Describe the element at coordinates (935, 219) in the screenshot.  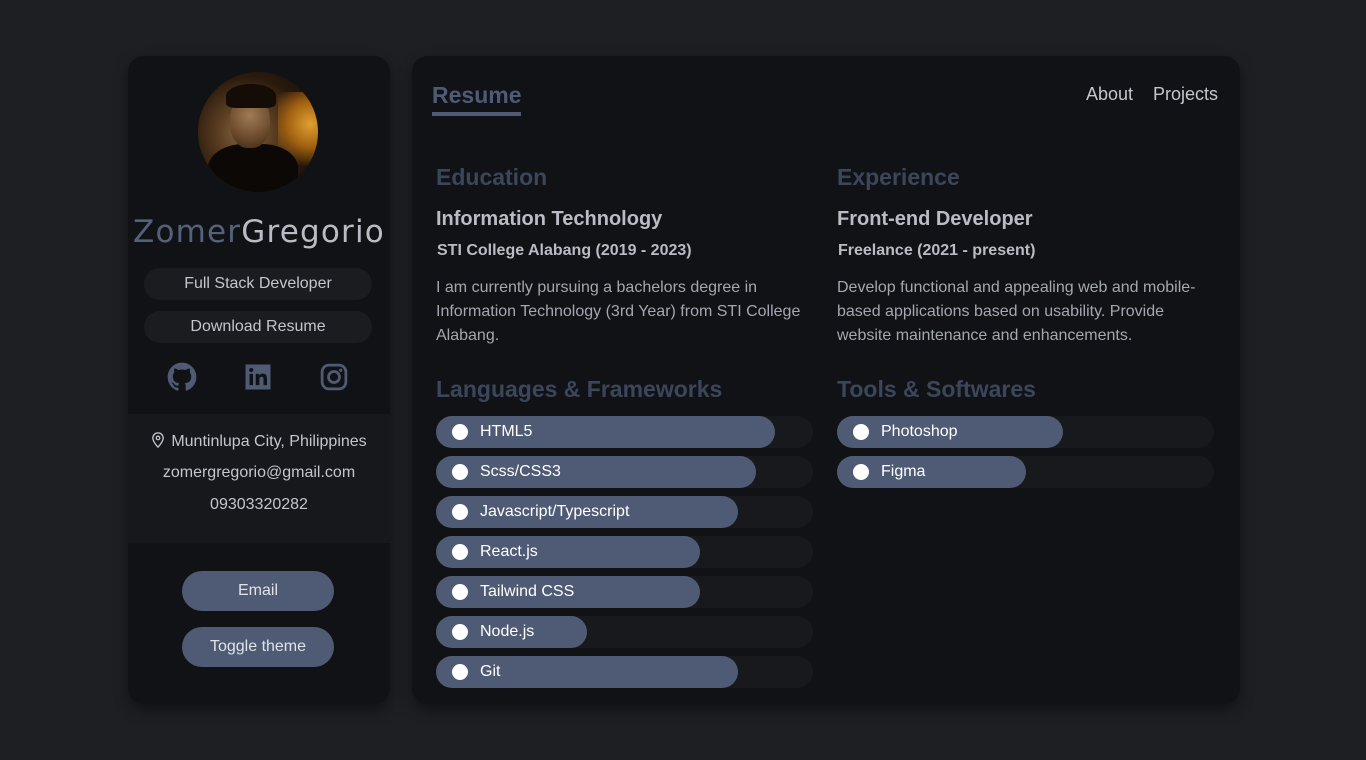
I see `experience-title: Front-end Developer` at that location.